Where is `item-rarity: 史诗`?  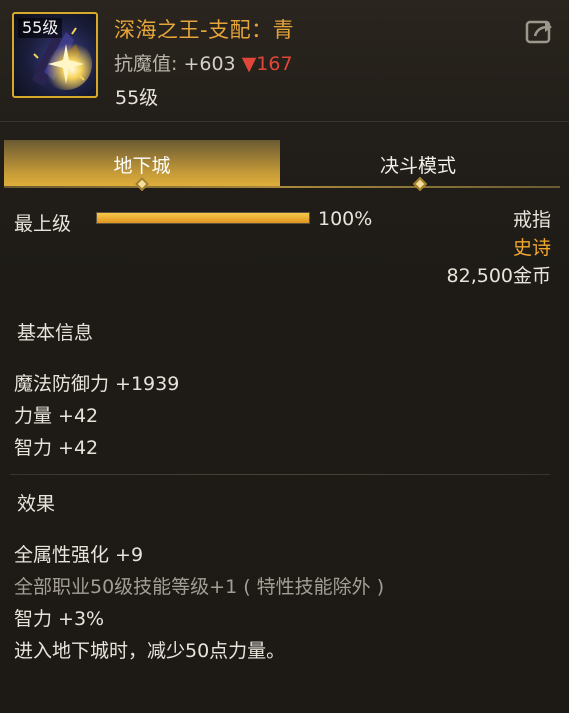 item-rarity: 史诗 is located at coordinates (531, 248).